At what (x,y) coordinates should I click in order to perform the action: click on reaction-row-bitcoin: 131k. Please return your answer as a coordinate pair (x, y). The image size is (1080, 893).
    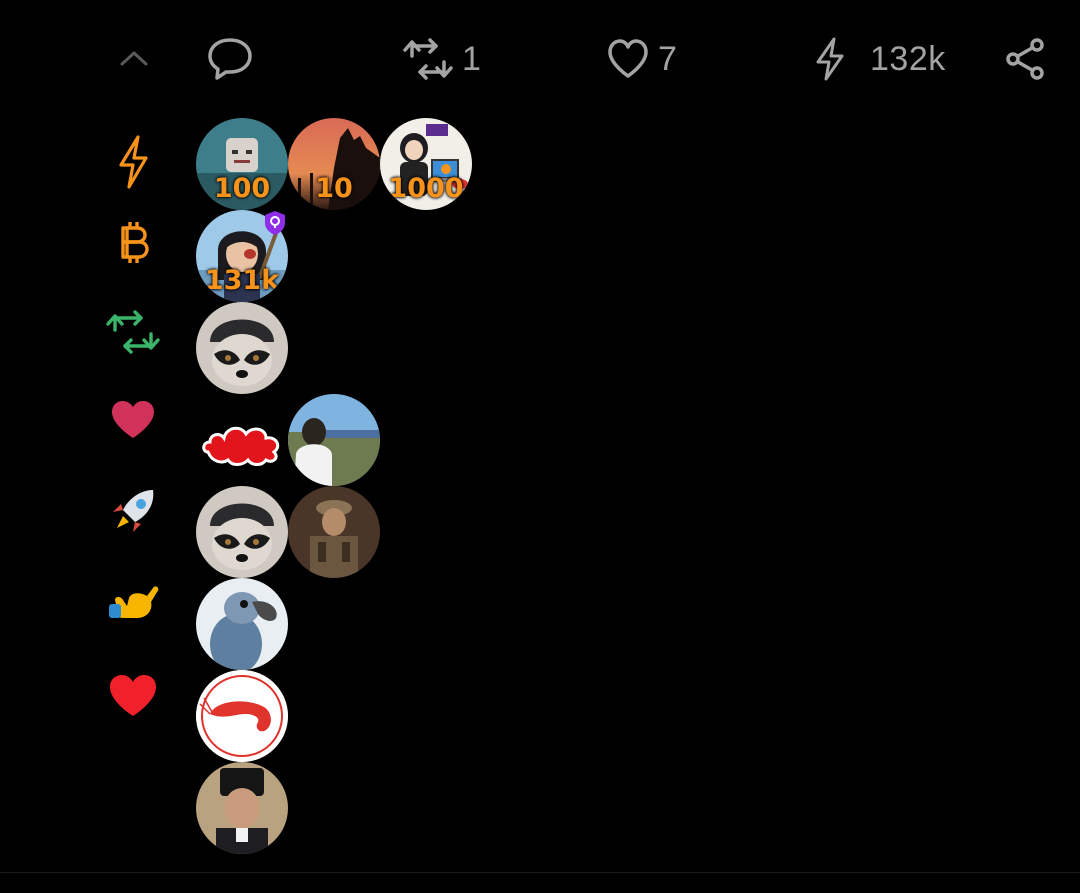
    Looking at the image, I should click on (540, 256).